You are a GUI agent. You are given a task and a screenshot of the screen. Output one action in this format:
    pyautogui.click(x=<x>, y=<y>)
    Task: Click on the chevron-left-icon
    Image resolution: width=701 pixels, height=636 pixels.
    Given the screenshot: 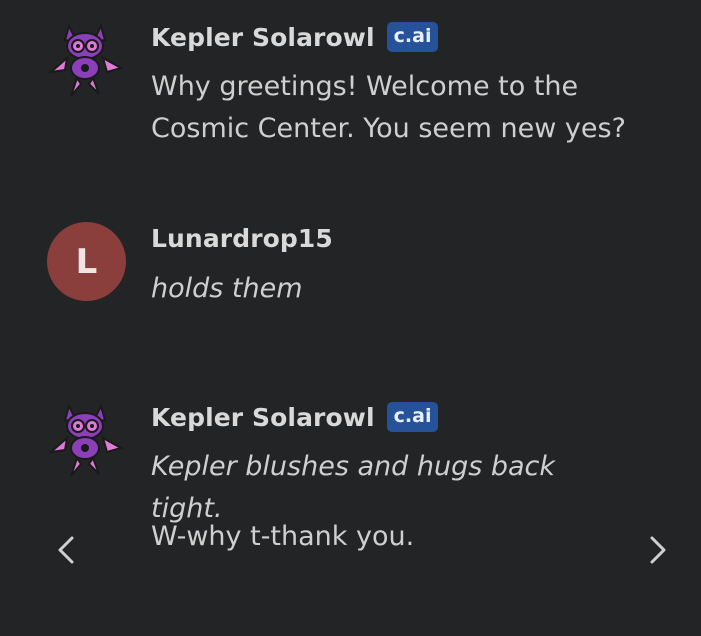 What is the action you would take?
    pyautogui.click(x=66, y=550)
    